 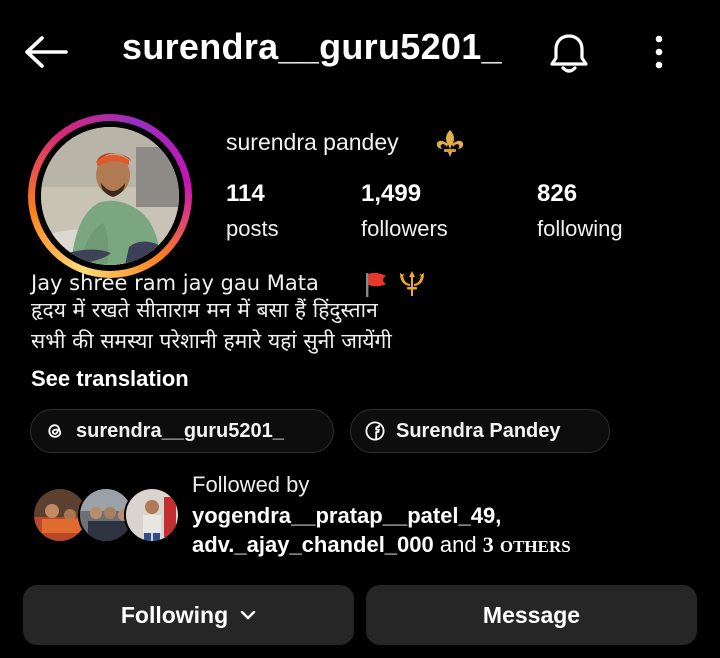 What do you see at coordinates (248, 615) in the screenshot?
I see `chevron-down-icon` at bounding box center [248, 615].